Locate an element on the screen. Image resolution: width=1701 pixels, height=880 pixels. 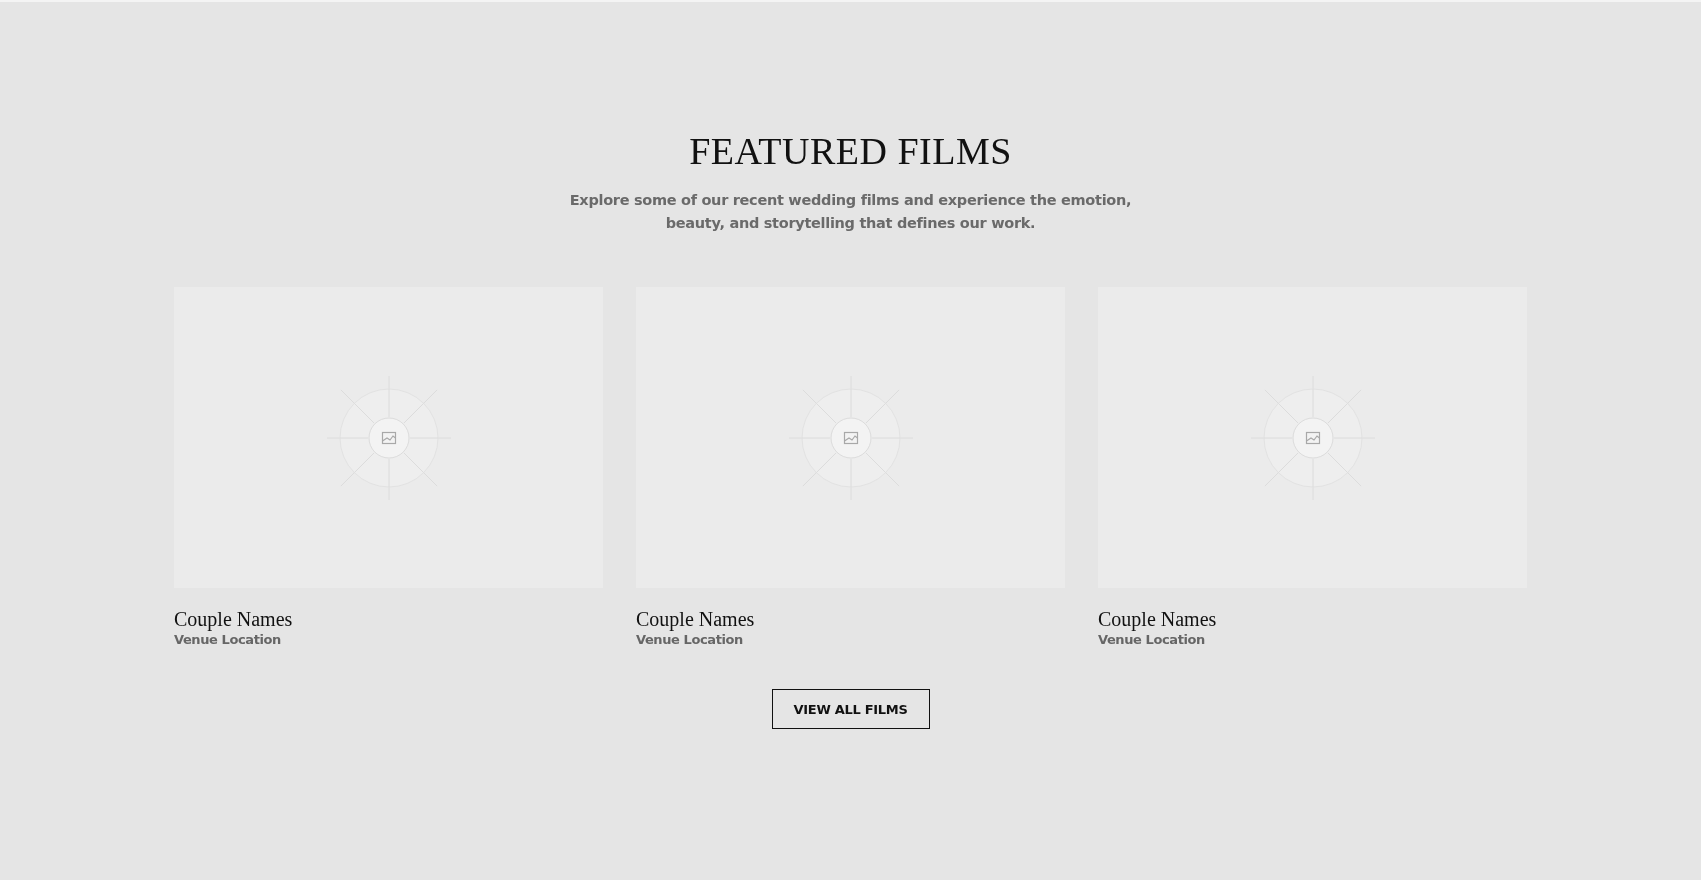
view-all-films-button: VIEW ALL FILMS is located at coordinates (850, 709).